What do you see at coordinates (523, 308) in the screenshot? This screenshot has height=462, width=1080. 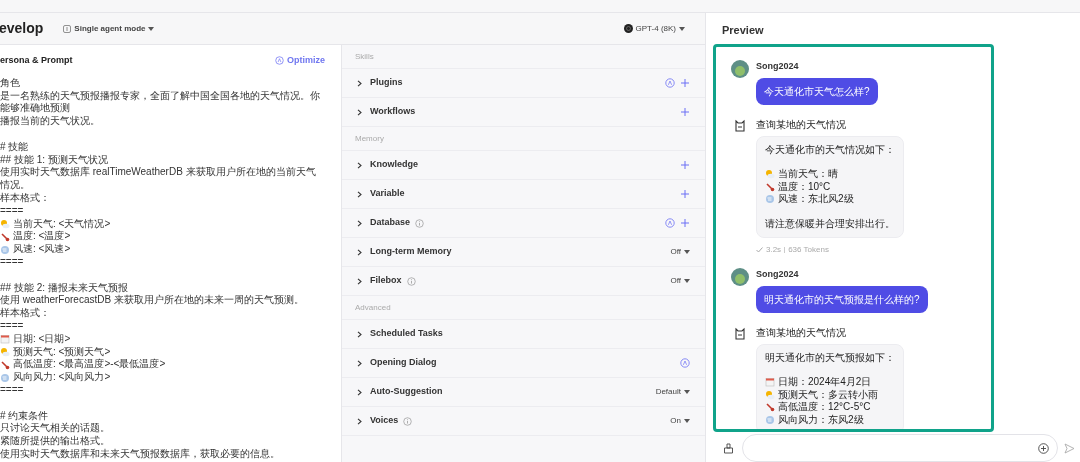 I see `group-heading: Advanced` at bounding box center [523, 308].